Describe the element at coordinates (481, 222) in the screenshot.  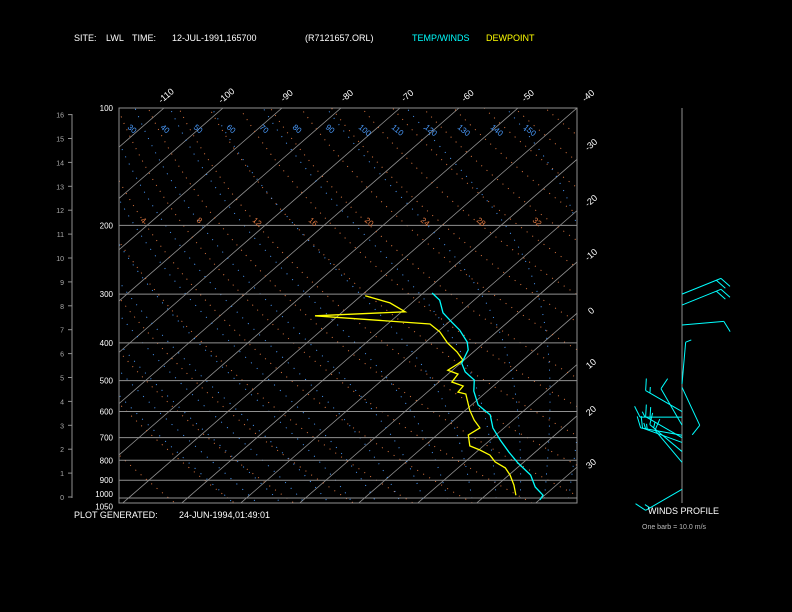
I see `mixing-ratio-label: 28` at that location.